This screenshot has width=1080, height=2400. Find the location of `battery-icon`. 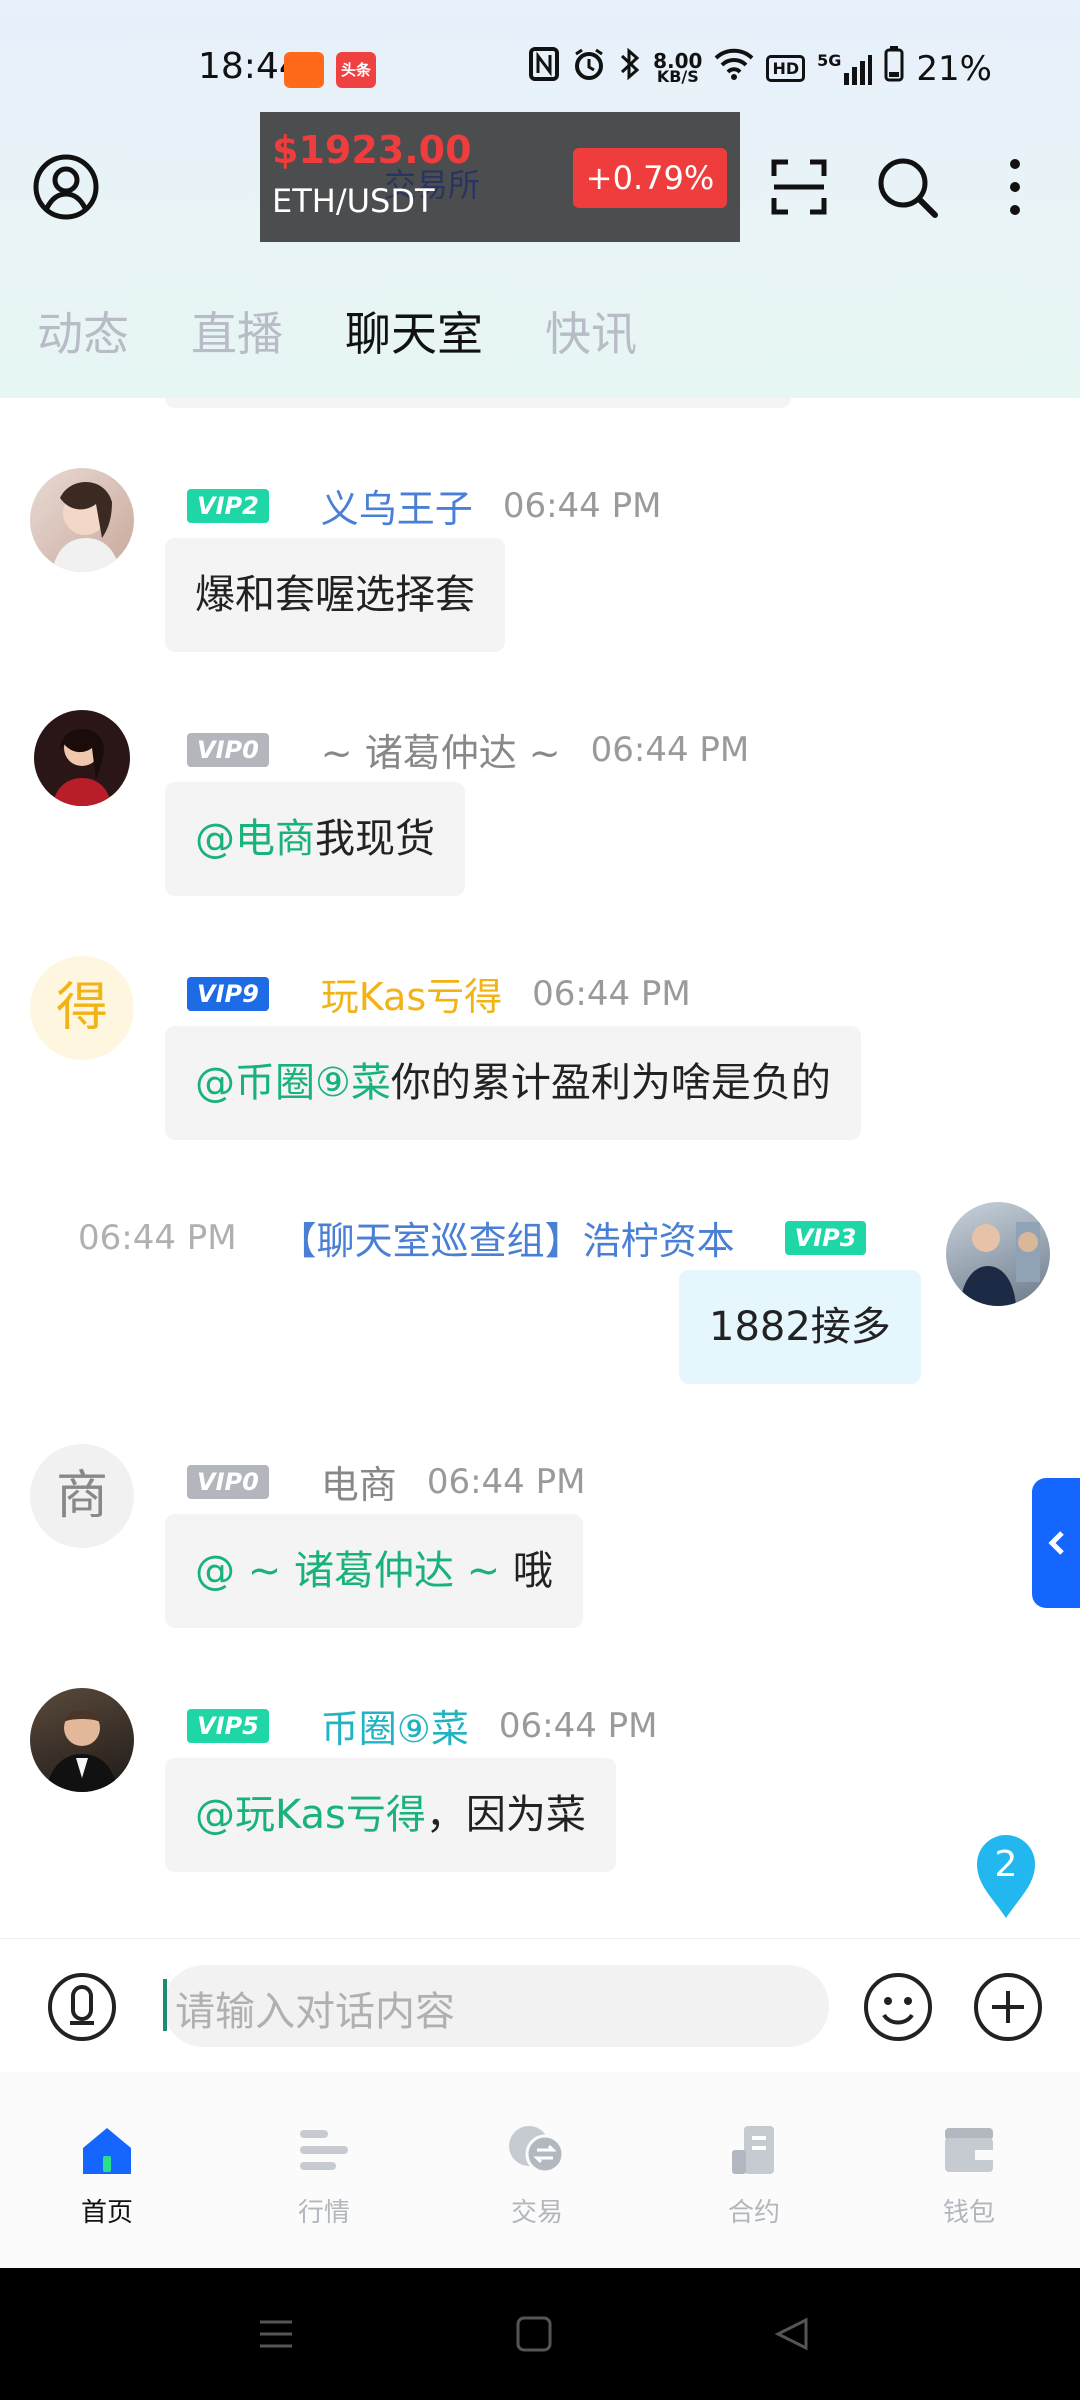

battery-icon is located at coordinates (894, 68).